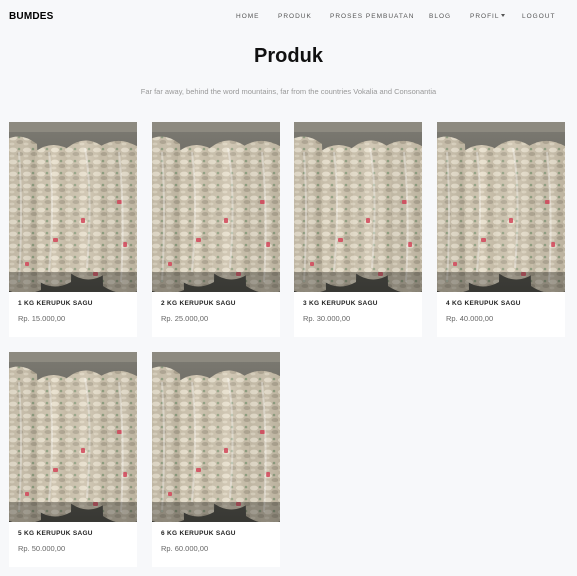 The width and height of the screenshot is (577, 576). What do you see at coordinates (295, 16) in the screenshot?
I see `nav-produk: PRODUK` at bounding box center [295, 16].